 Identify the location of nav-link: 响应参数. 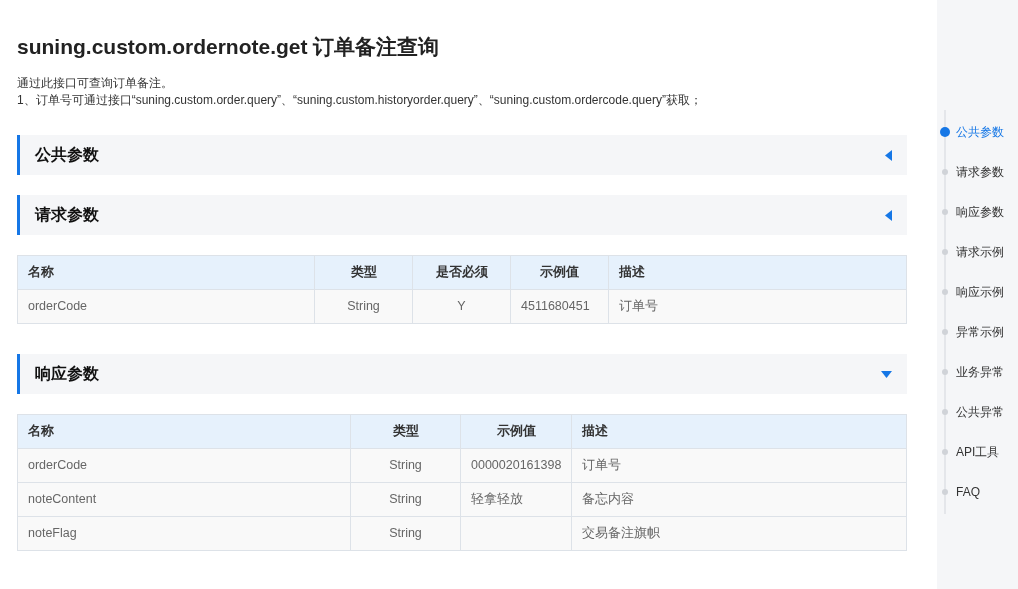
(980, 212).